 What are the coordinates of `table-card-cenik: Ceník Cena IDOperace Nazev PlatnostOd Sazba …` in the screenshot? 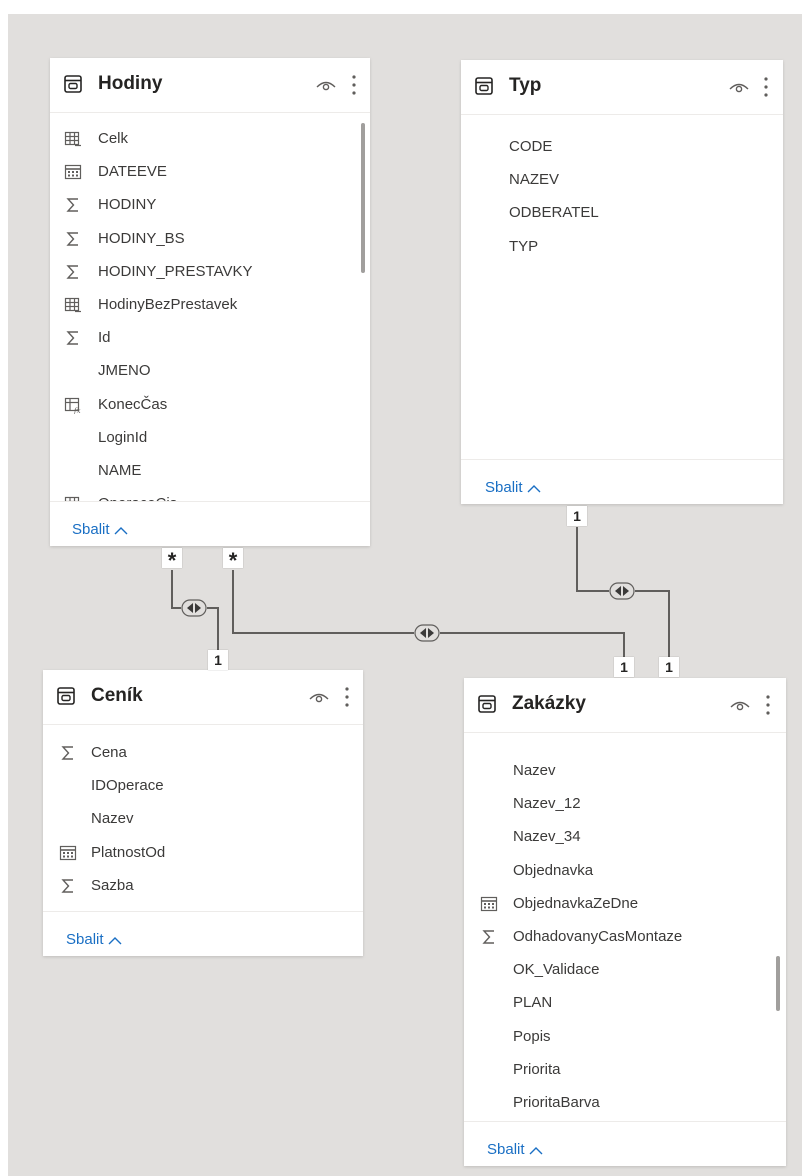 It's located at (203, 813).